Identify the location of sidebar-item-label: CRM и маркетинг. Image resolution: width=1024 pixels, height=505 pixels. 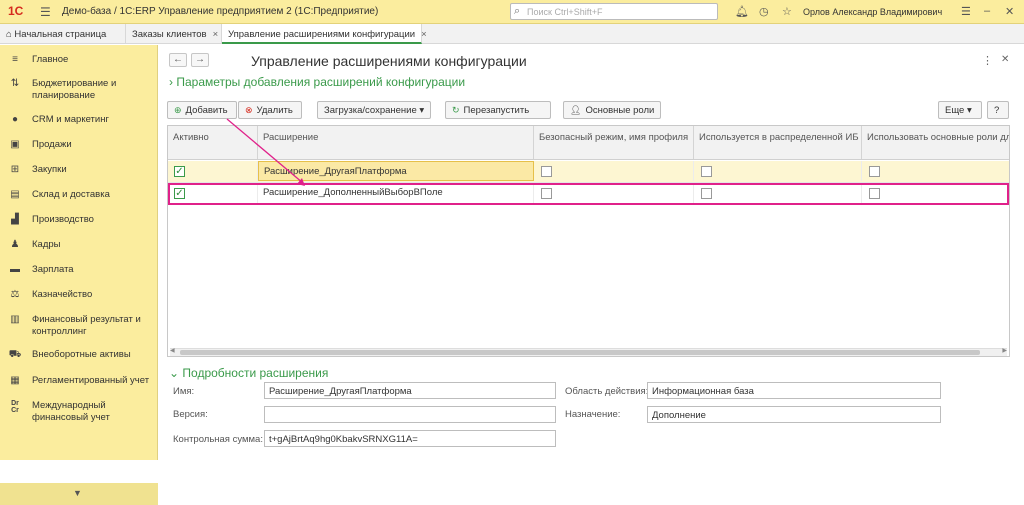
(70, 119).